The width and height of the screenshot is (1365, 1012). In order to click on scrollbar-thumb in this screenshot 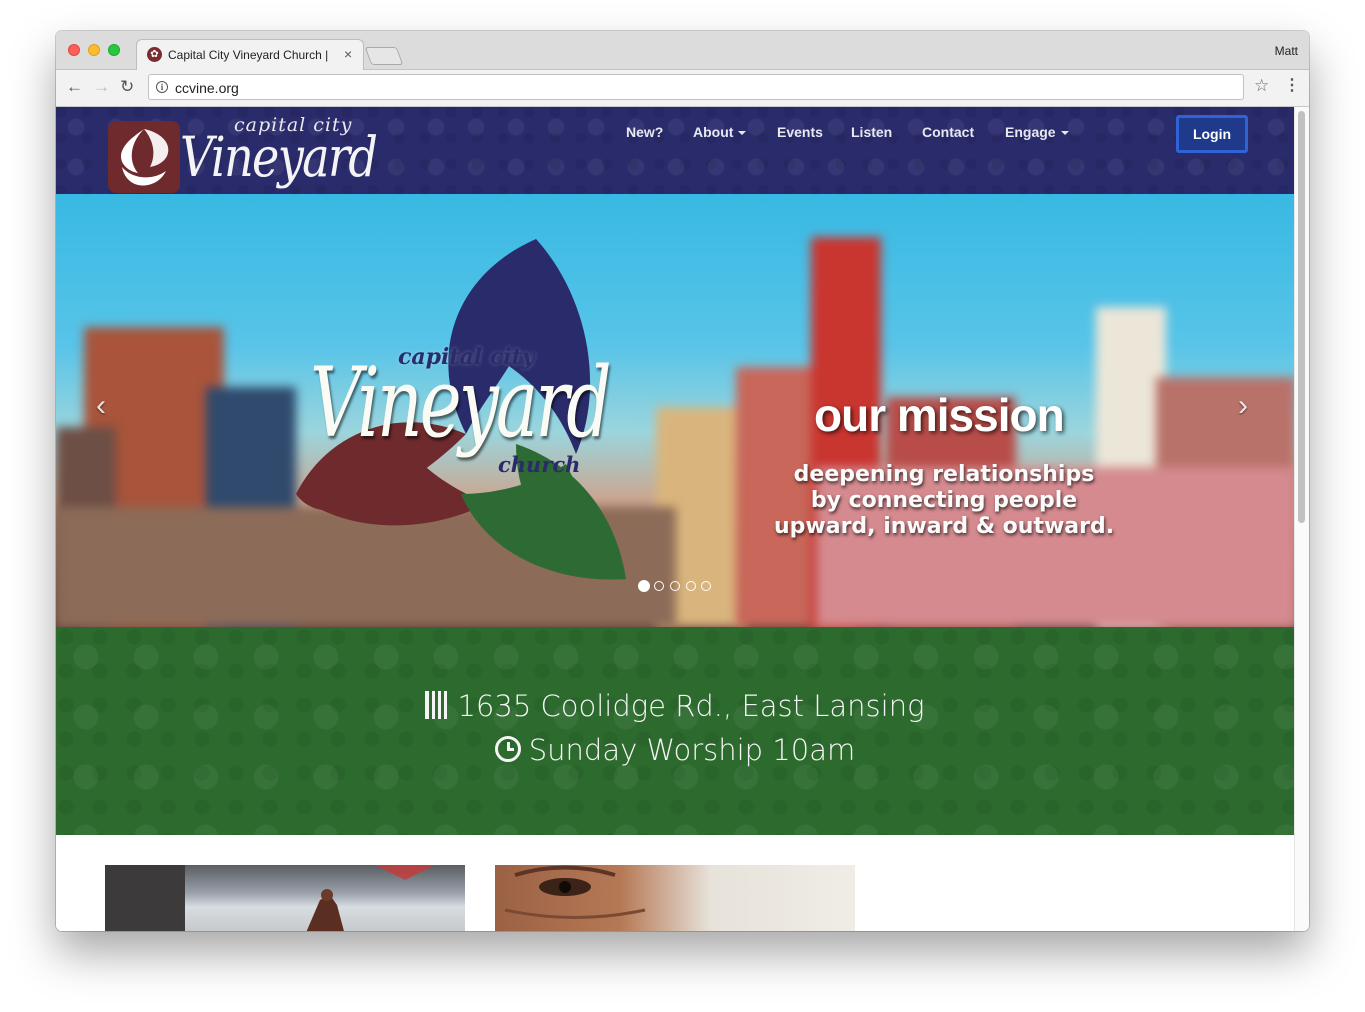, I will do `click(1301, 317)`.